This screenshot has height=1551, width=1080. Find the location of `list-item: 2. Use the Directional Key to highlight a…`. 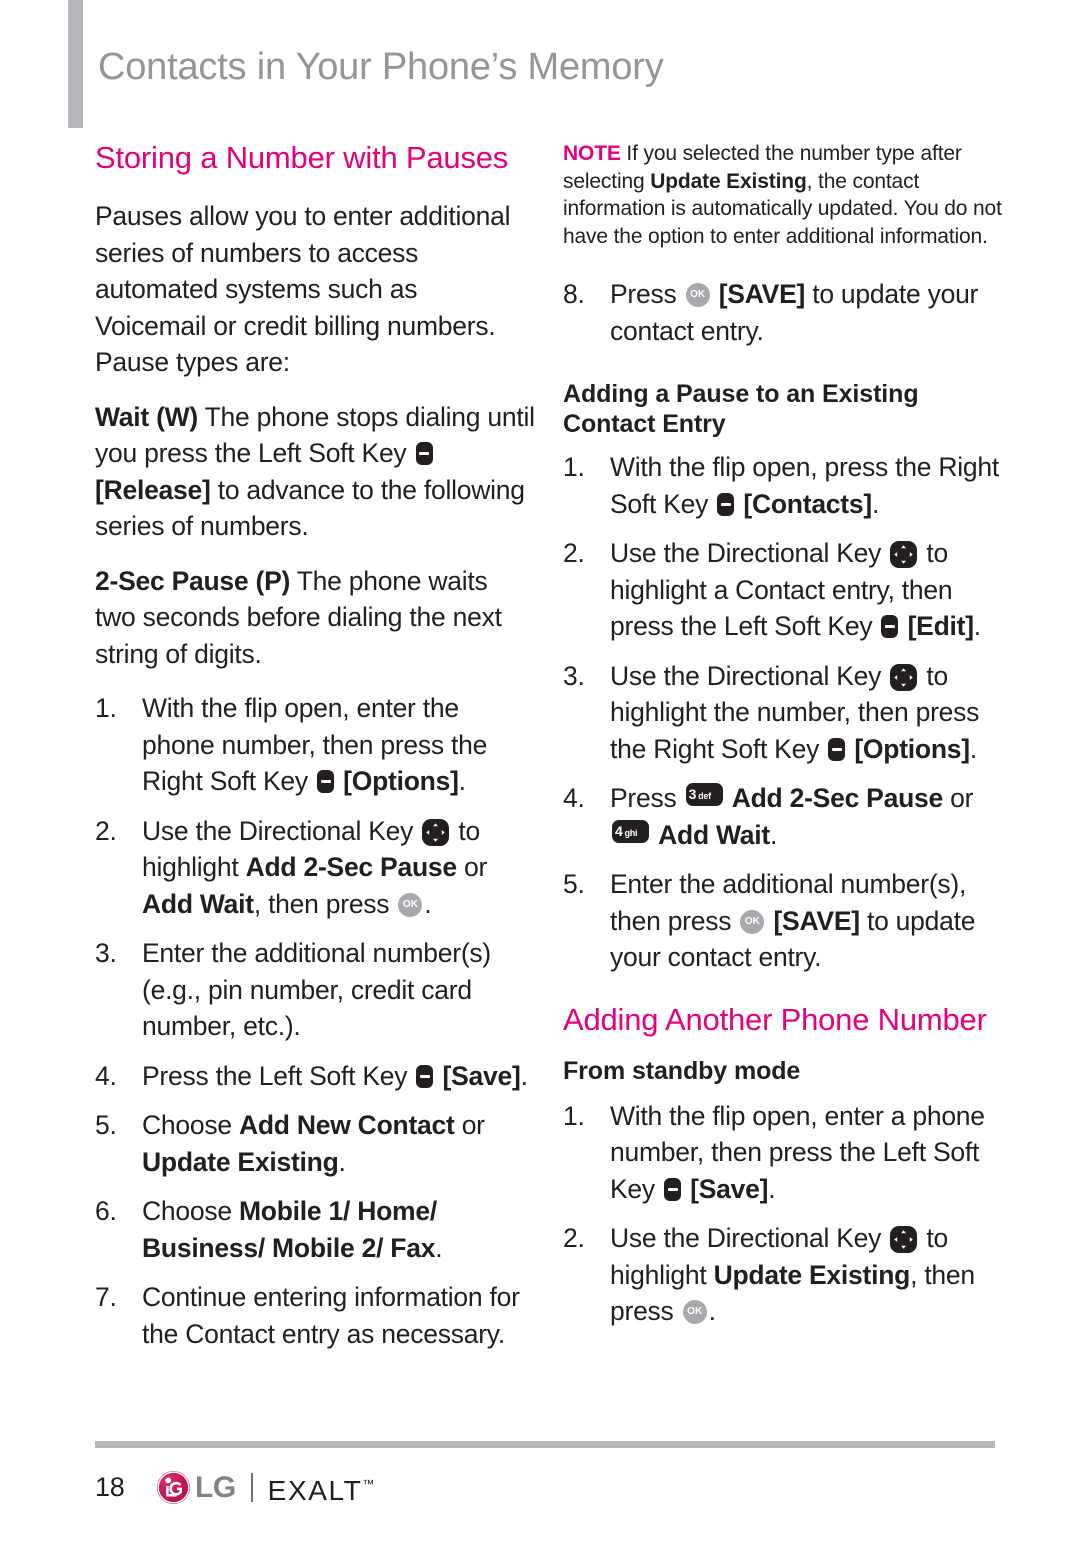

list-item: 2. Use the Directional Key to highlight a… is located at coordinates (783, 590).